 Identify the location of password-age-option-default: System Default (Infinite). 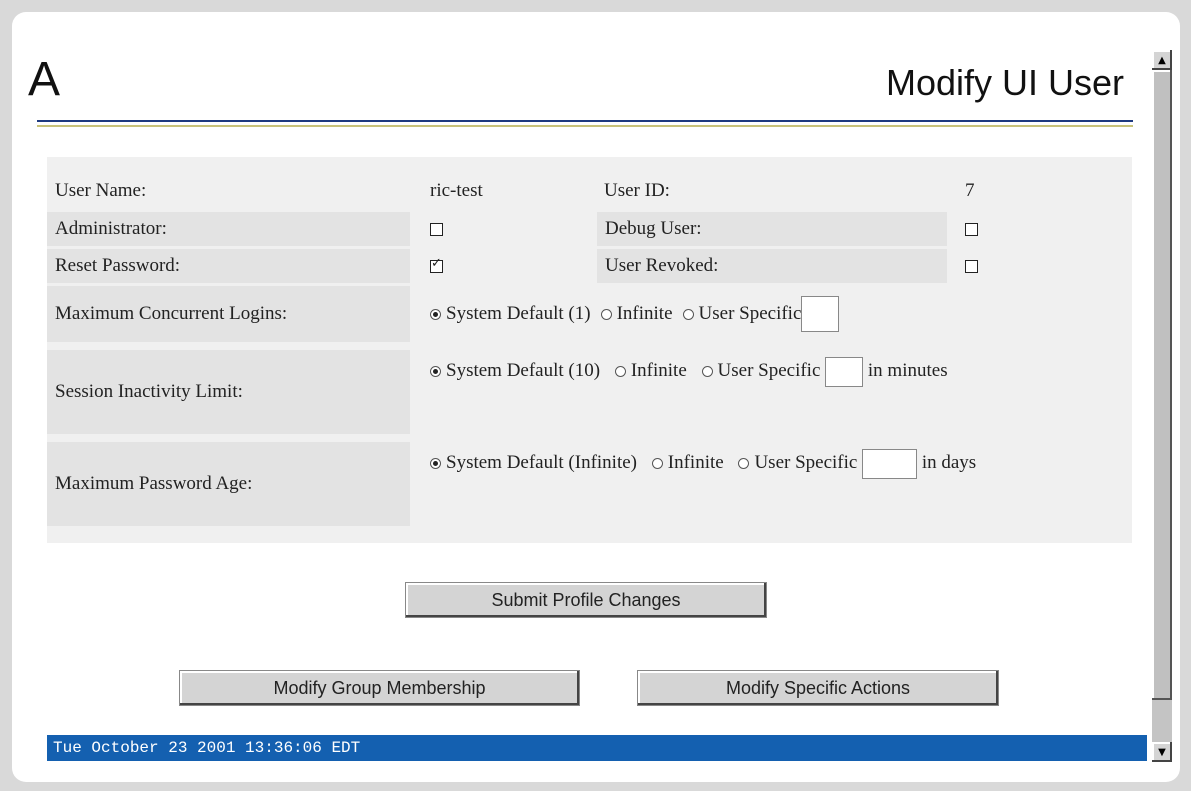
(533, 462).